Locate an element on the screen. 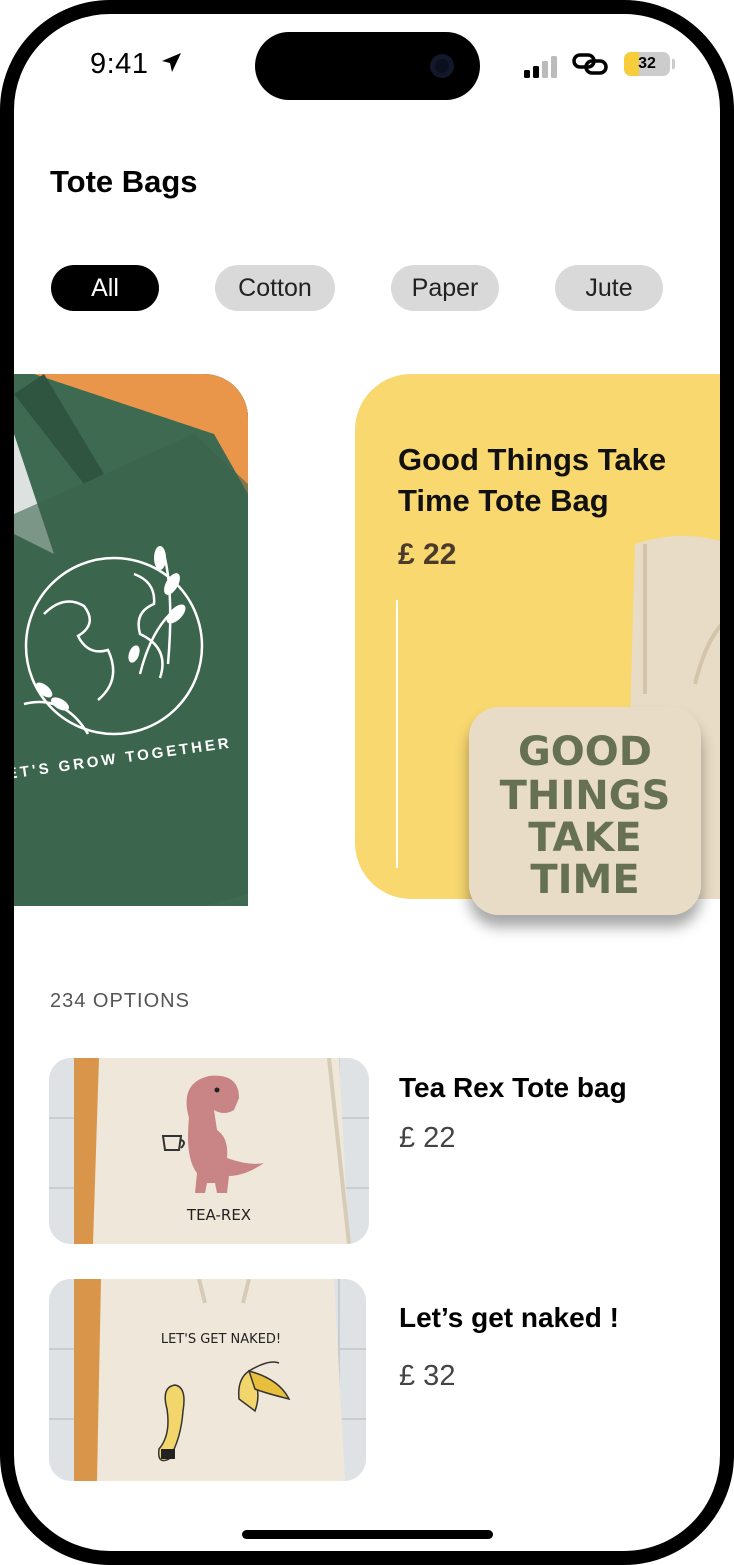 This screenshot has height=1565, width=734. tea-rex-print: TEA-REX is located at coordinates (218, 1215).